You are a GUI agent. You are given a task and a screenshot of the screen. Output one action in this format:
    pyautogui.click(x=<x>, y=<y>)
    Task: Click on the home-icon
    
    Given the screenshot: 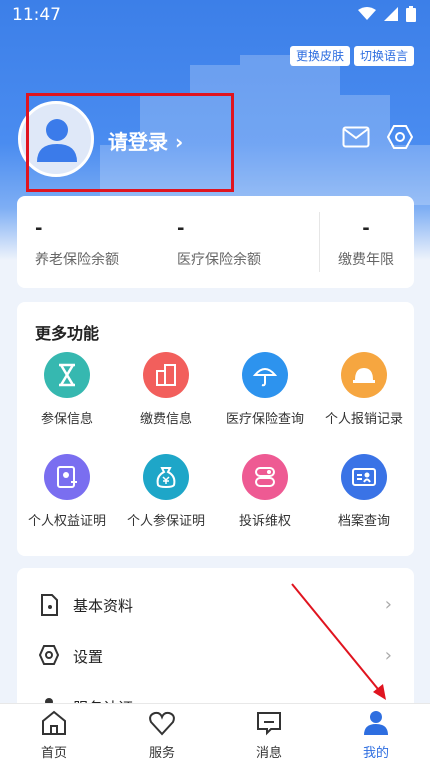 What is the action you would take?
    pyautogui.click(x=54, y=722)
    